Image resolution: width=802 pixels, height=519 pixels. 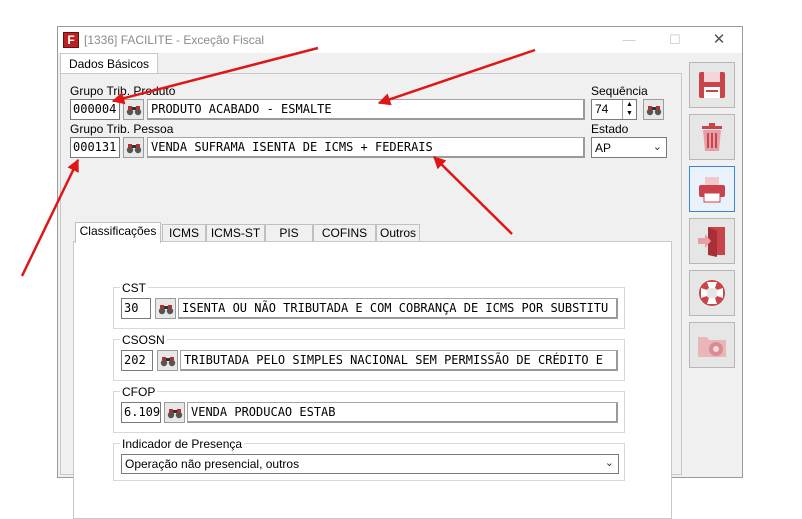 What do you see at coordinates (366, 147) in the screenshot?
I see `grupo-pessoa-description: VENDA SUFRAMA ISENTA DE ICMS + FEDERAIS` at bounding box center [366, 147].